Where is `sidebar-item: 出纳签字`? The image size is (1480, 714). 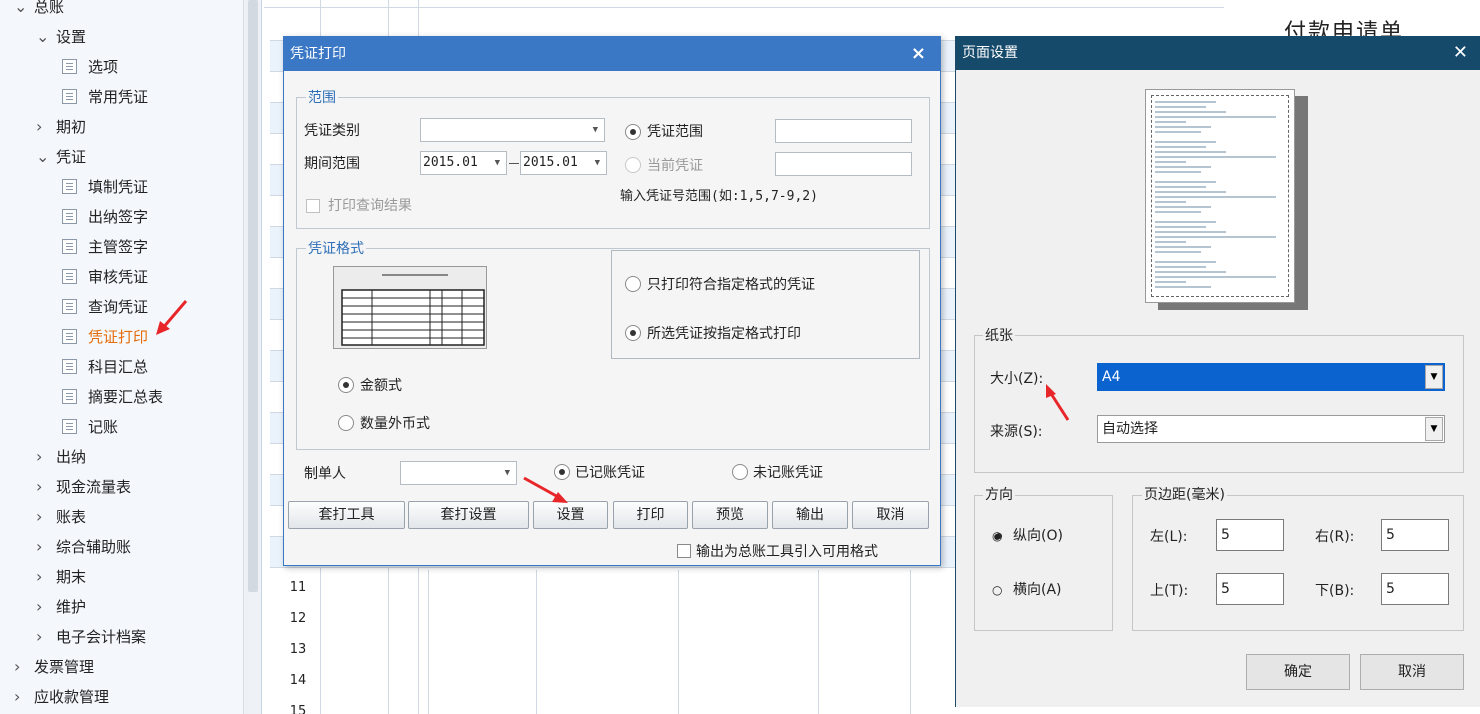
sidebar-item: 出纳签字 is located at coordinates (105, 217).